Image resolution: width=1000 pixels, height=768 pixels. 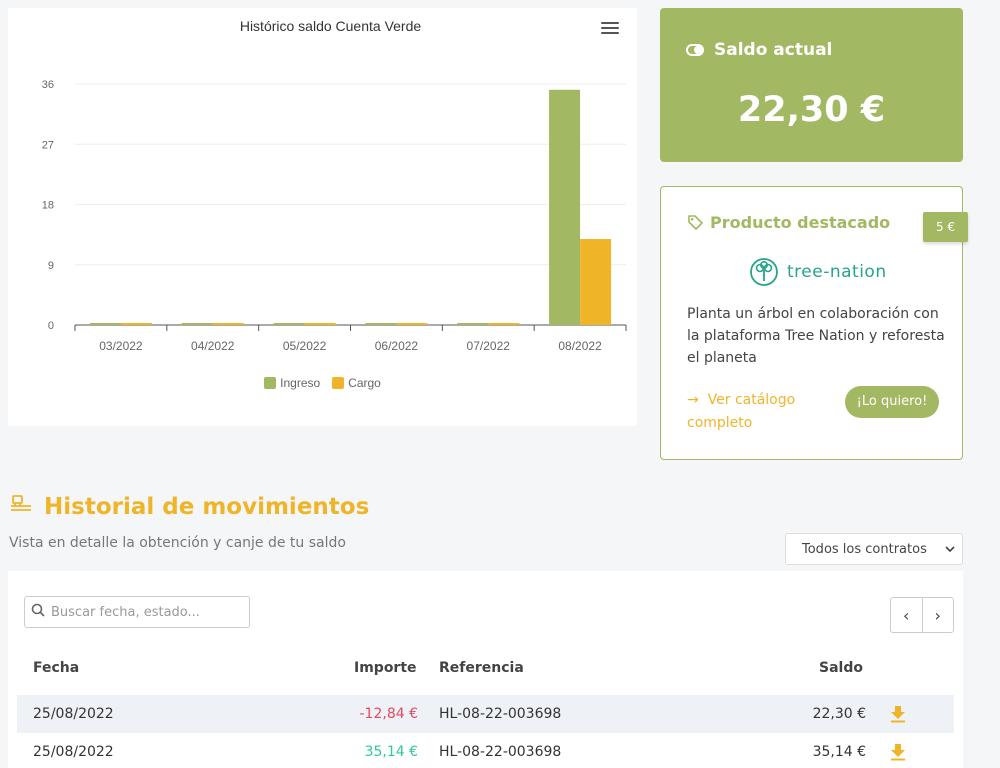 What do you see at coordinates (207, 507) in the screenshot?
I see `historial-title: Historial de movimientos` at bounding box center [207, 507].